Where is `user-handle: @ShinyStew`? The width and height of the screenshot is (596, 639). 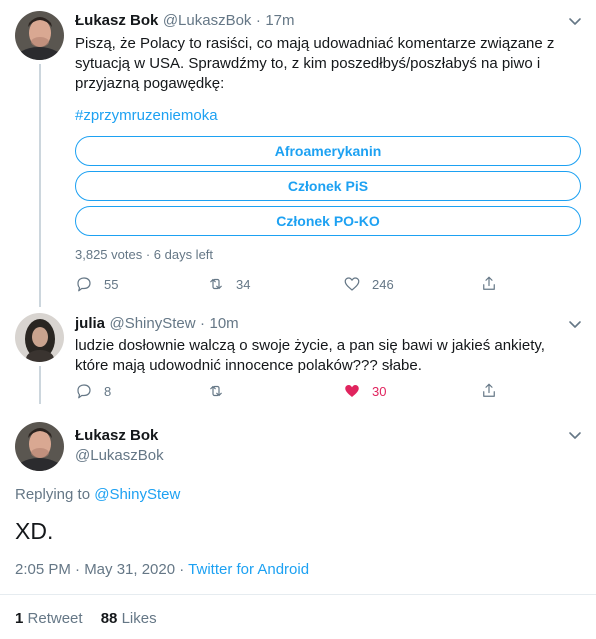 user-handle: @ShinyStew is located at coordinates (152, 323).